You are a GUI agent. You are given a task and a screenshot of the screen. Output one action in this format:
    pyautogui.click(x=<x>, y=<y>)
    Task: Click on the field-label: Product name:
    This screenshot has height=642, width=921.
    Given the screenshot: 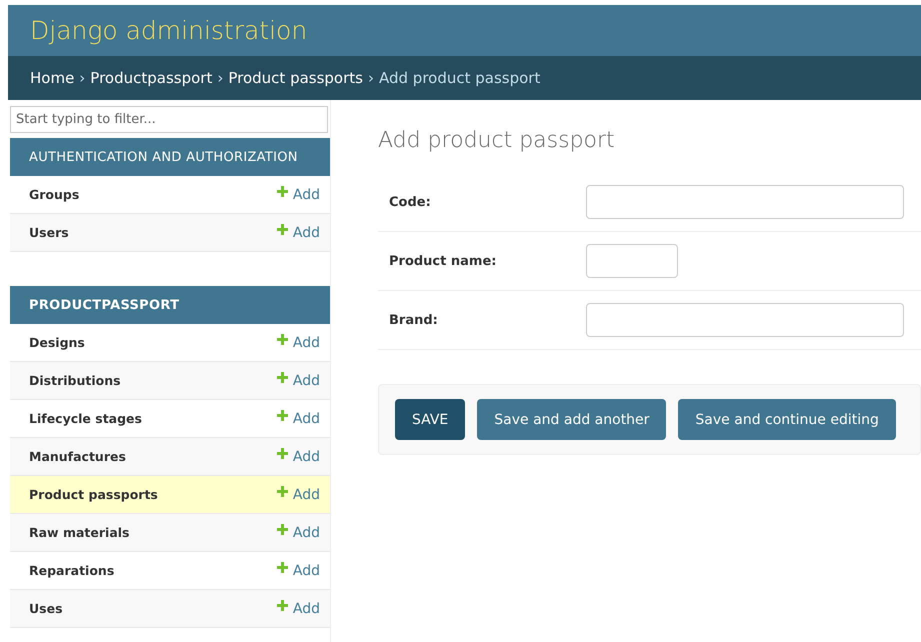 What is the action you would take?
    pyautogui.click(x=443, y=261)
    